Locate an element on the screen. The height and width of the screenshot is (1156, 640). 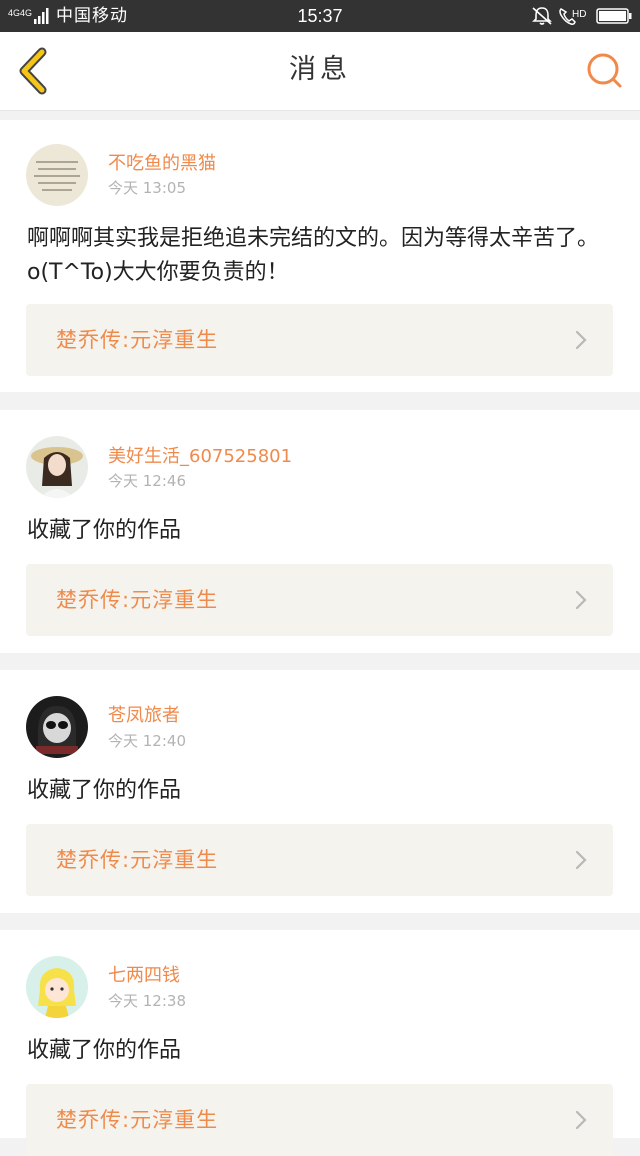
page-title: 消息 is located at coordinates (320, 69).